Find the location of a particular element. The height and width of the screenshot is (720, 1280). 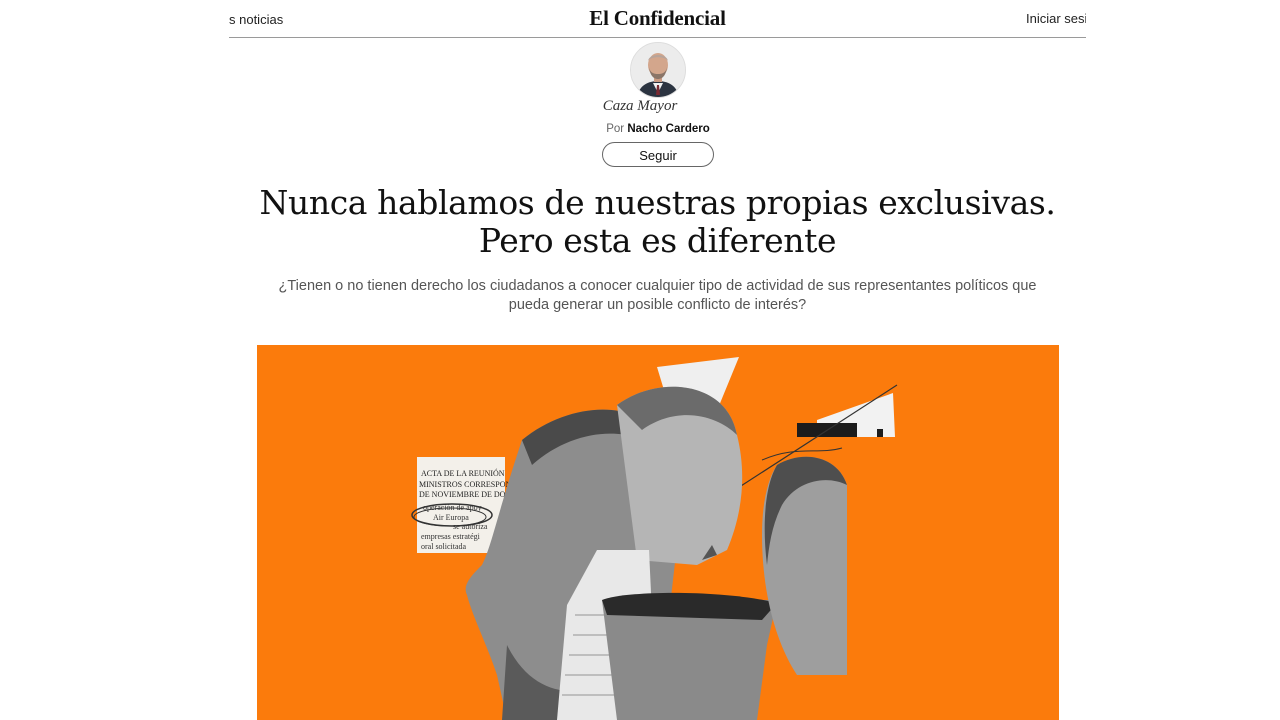

site-header: s noticias El Confidencial Iniciar sesi is located at coordinates (657, 19).